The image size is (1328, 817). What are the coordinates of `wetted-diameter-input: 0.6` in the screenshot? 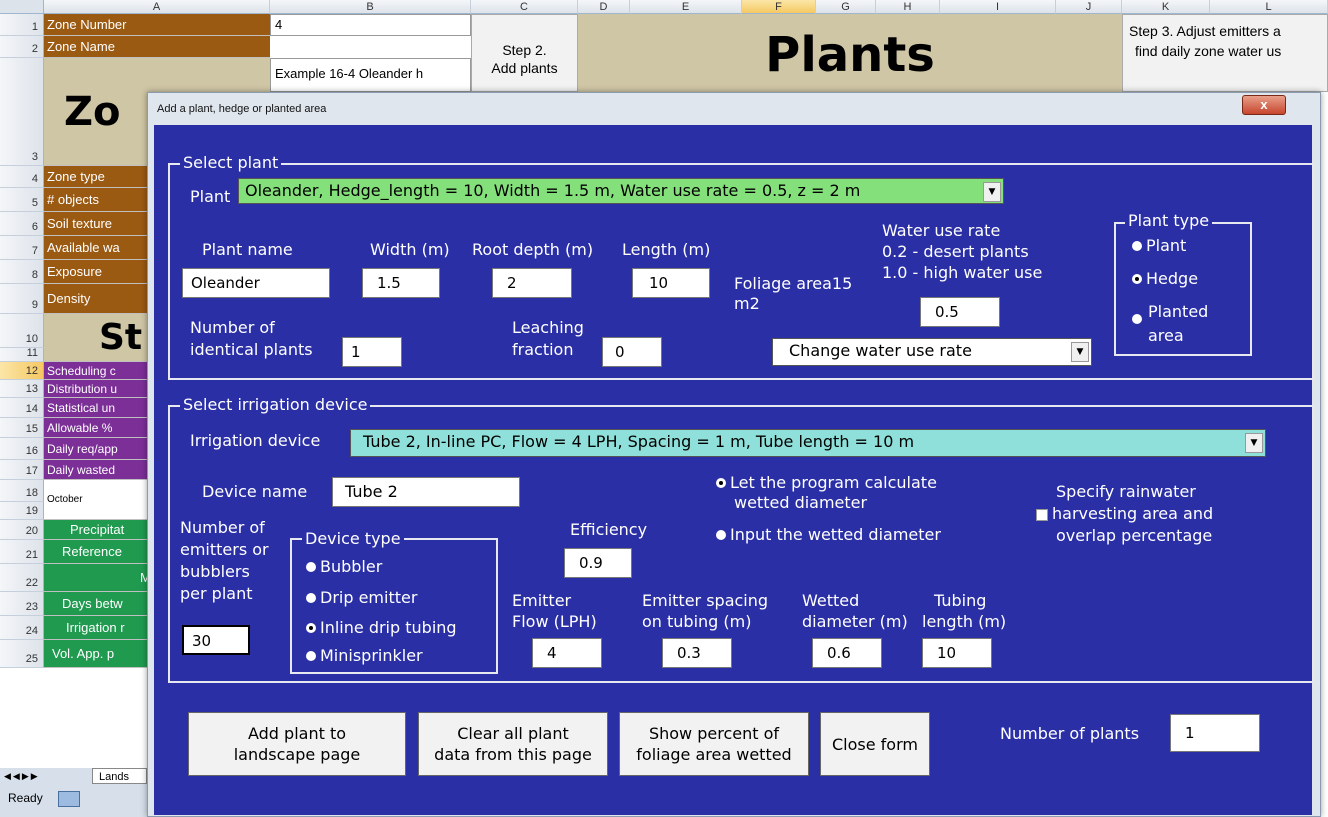 It's located at (847, 653).